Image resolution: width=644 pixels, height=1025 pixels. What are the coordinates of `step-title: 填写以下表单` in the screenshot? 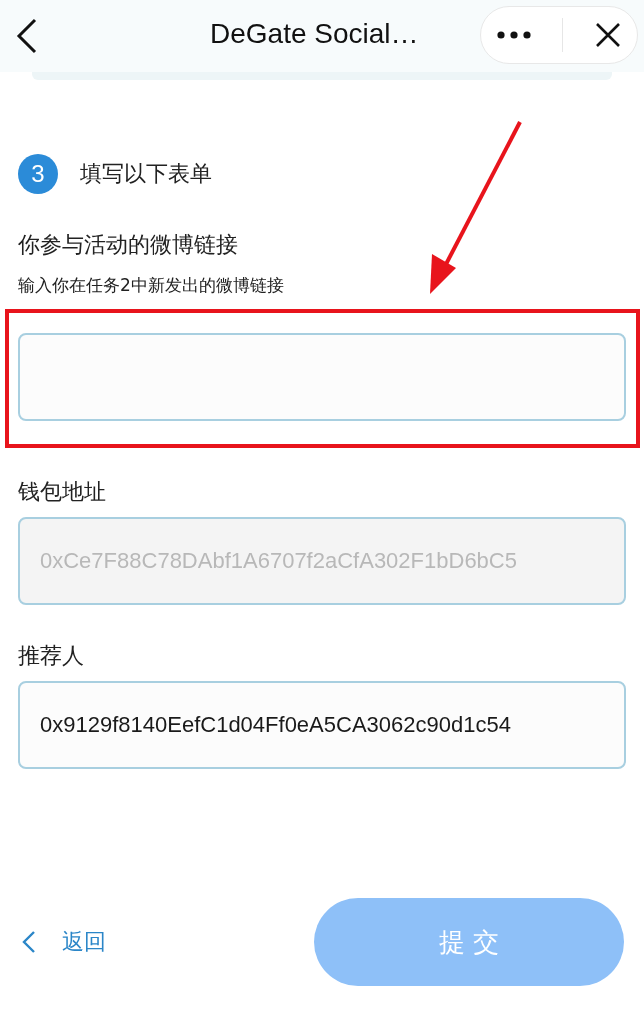 It's located at (146, 174).